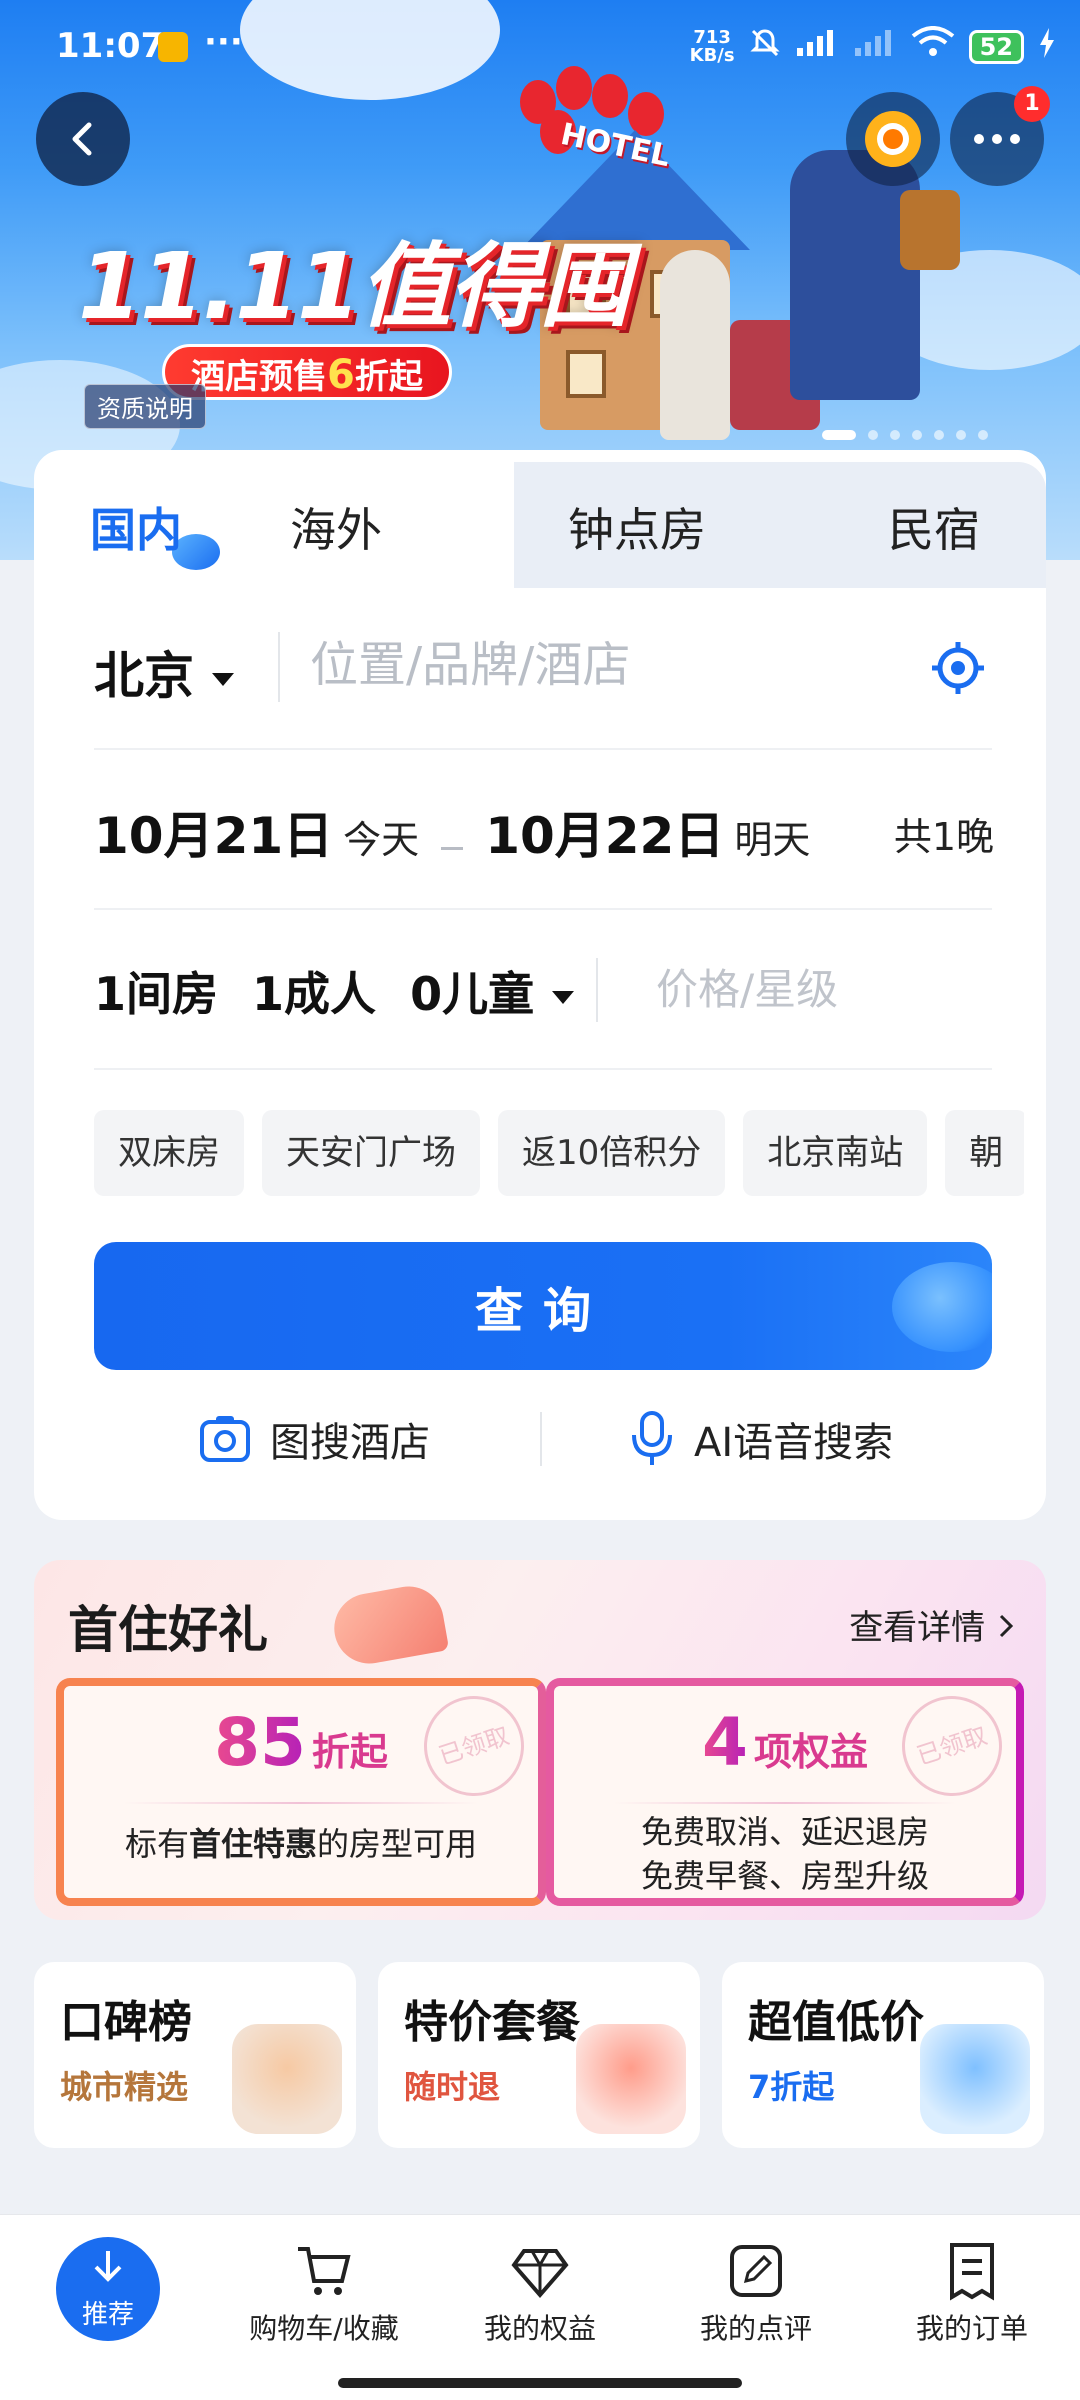  What do you see at coordinates (543, 1306) in the screenshot?
I see `query-button: 查询` at bounding box center [543, 1306].